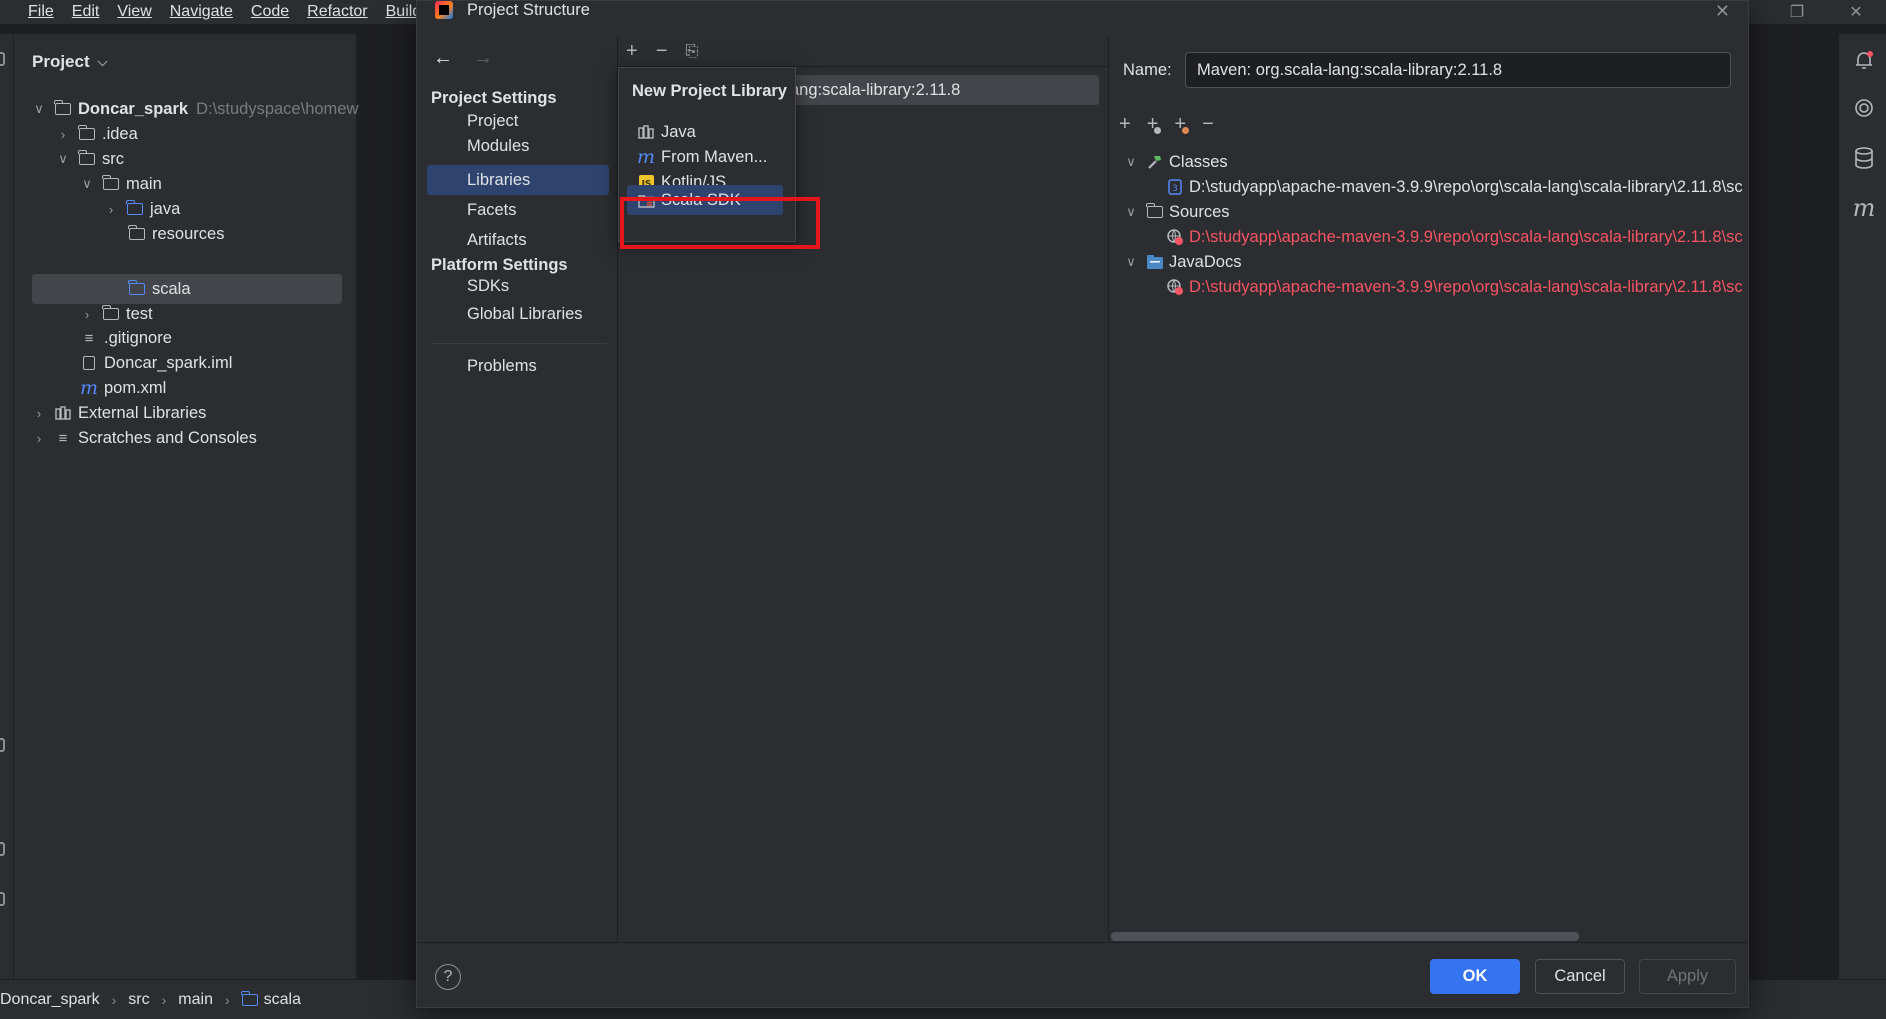 The height and width of the screenshot is (1019, 1886). I want to click on tree-item-gitignore: ≡ .gitignore, so click(126, 338).